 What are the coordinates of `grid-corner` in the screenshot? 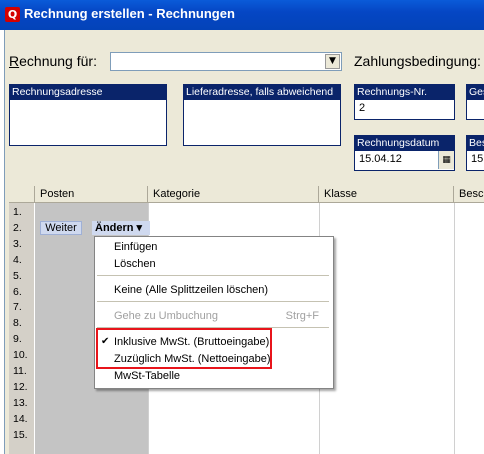 It's located at (22, 194).